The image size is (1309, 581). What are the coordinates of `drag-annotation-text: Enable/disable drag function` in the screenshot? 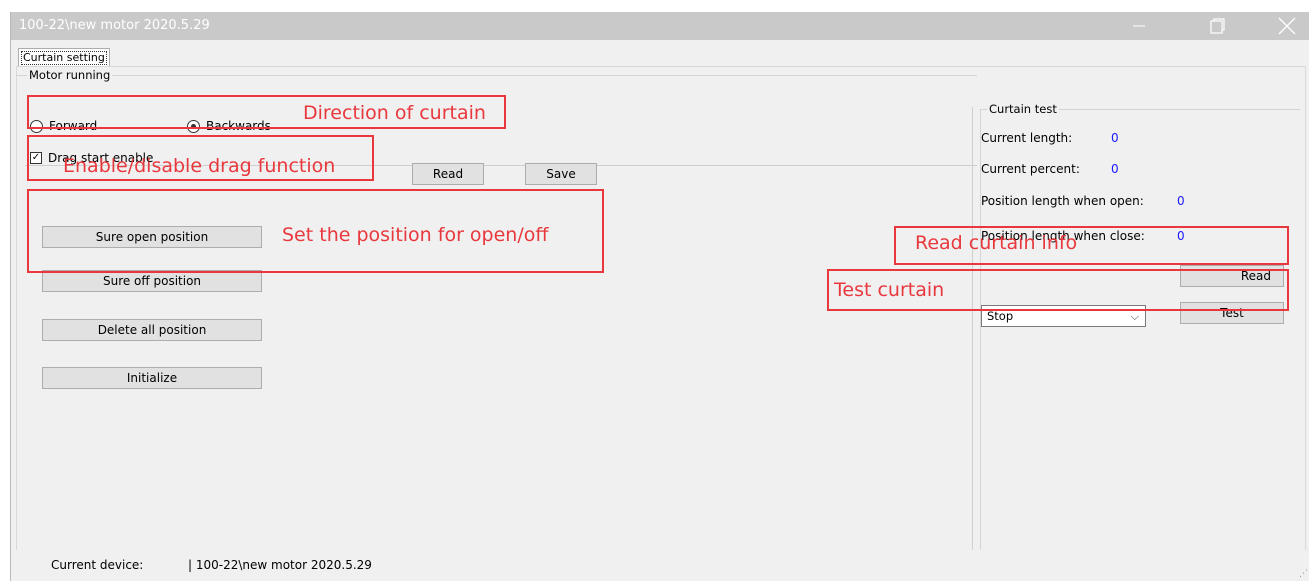 It's located at (199, 166).